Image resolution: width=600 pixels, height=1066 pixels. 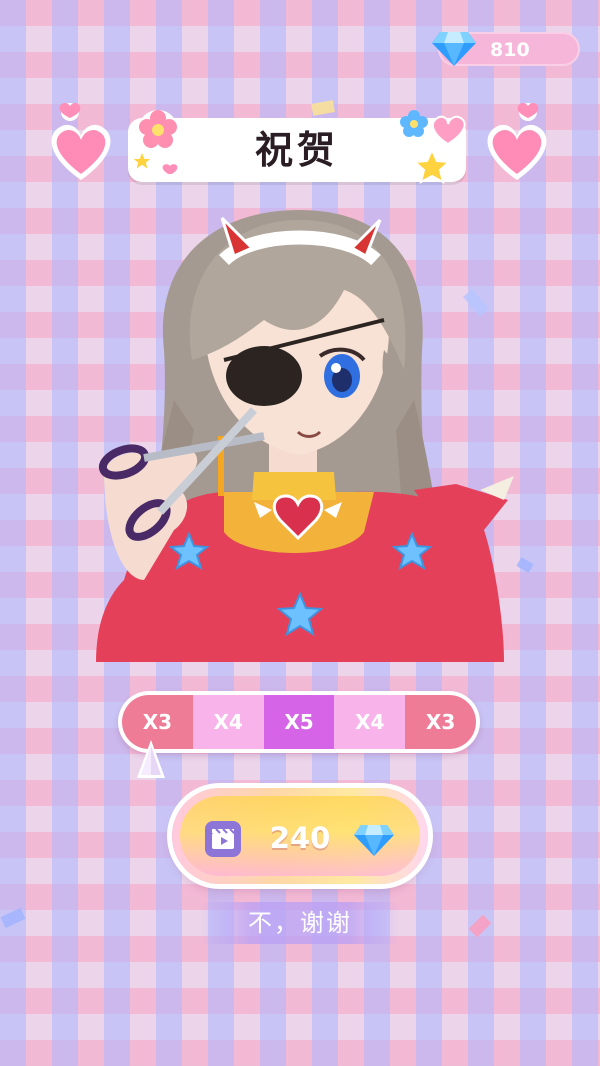 I want to click on multiplier-segments: X3 X4 X5 X4 X3, so click(x=299, y=722).